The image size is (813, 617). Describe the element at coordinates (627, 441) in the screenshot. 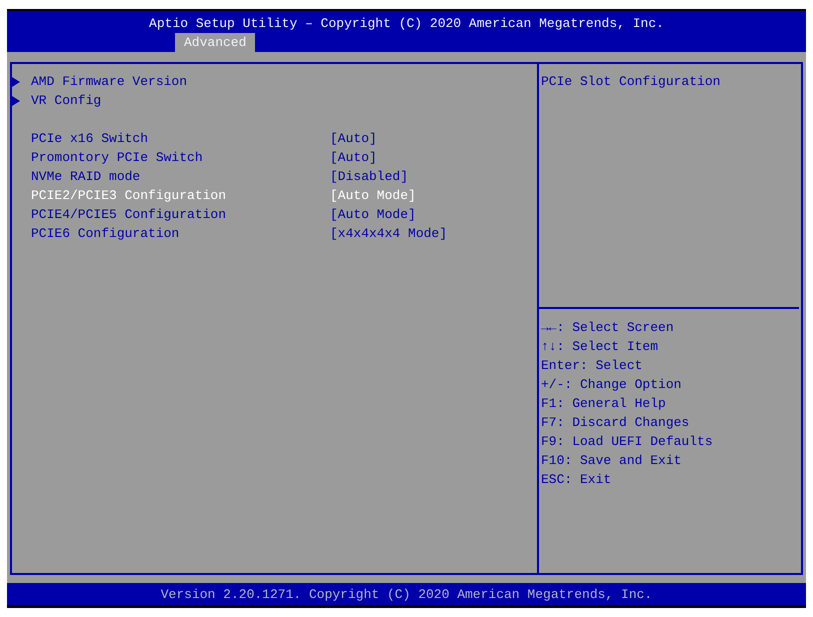

I see `key-hint: F9: Load UEFI Defaults` at that location.